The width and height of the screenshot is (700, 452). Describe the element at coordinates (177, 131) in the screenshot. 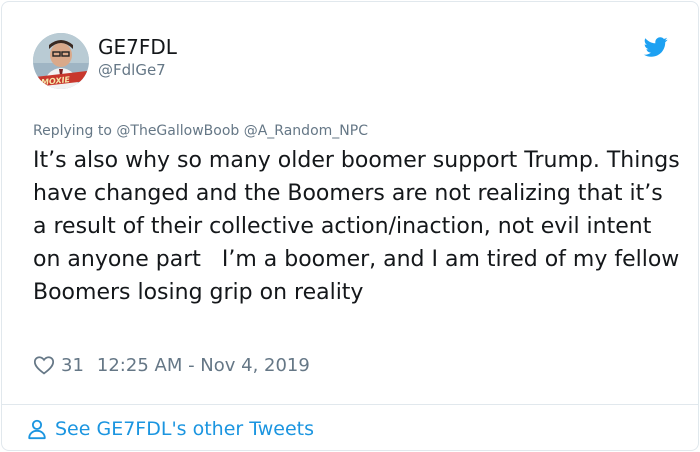

I see `mention-link-thegallowboob: @TheGallowBoob` at that location.